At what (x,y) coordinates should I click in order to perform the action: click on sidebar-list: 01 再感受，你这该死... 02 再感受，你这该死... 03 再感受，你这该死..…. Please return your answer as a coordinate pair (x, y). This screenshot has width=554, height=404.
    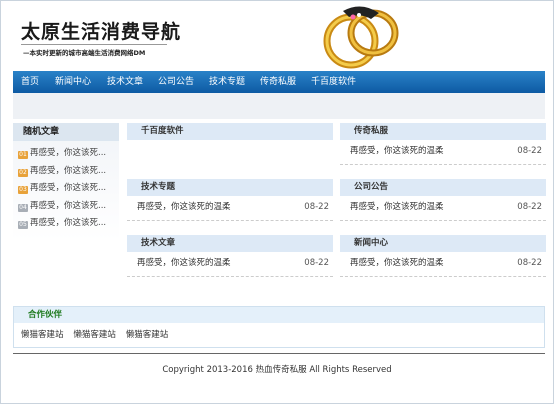
    Looking at the image, I should click on (66, 189).